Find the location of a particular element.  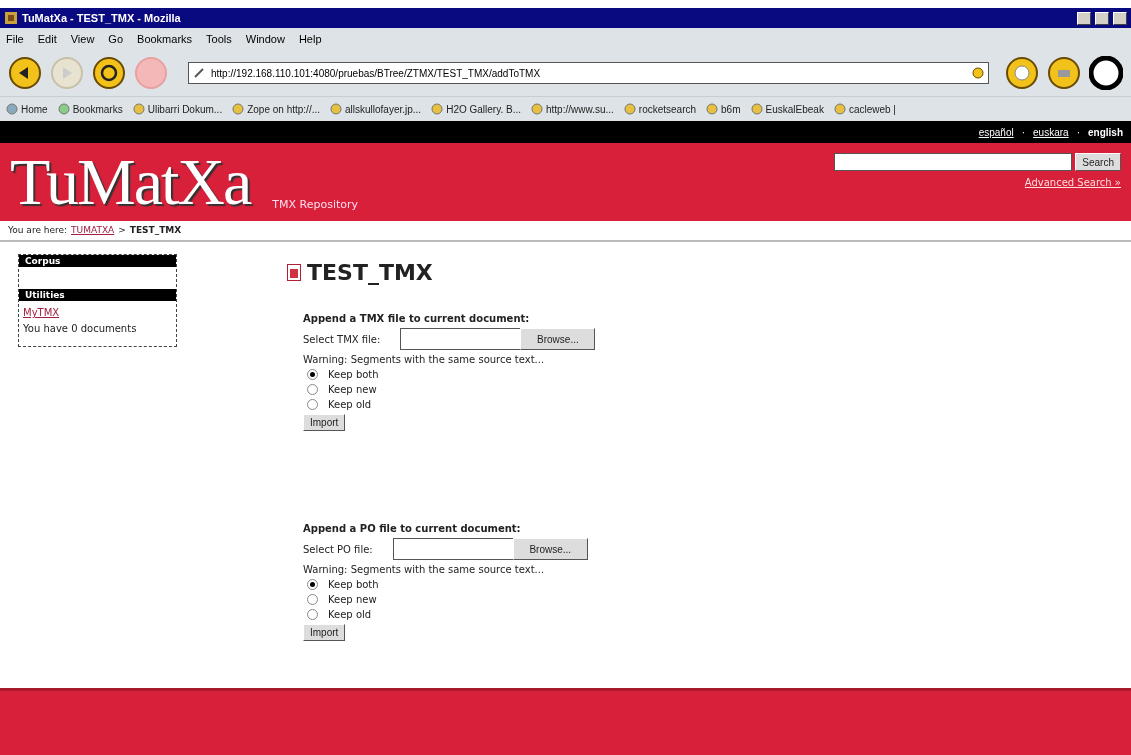

field-label: Select TMX file: is located at coordinates (342, 339).